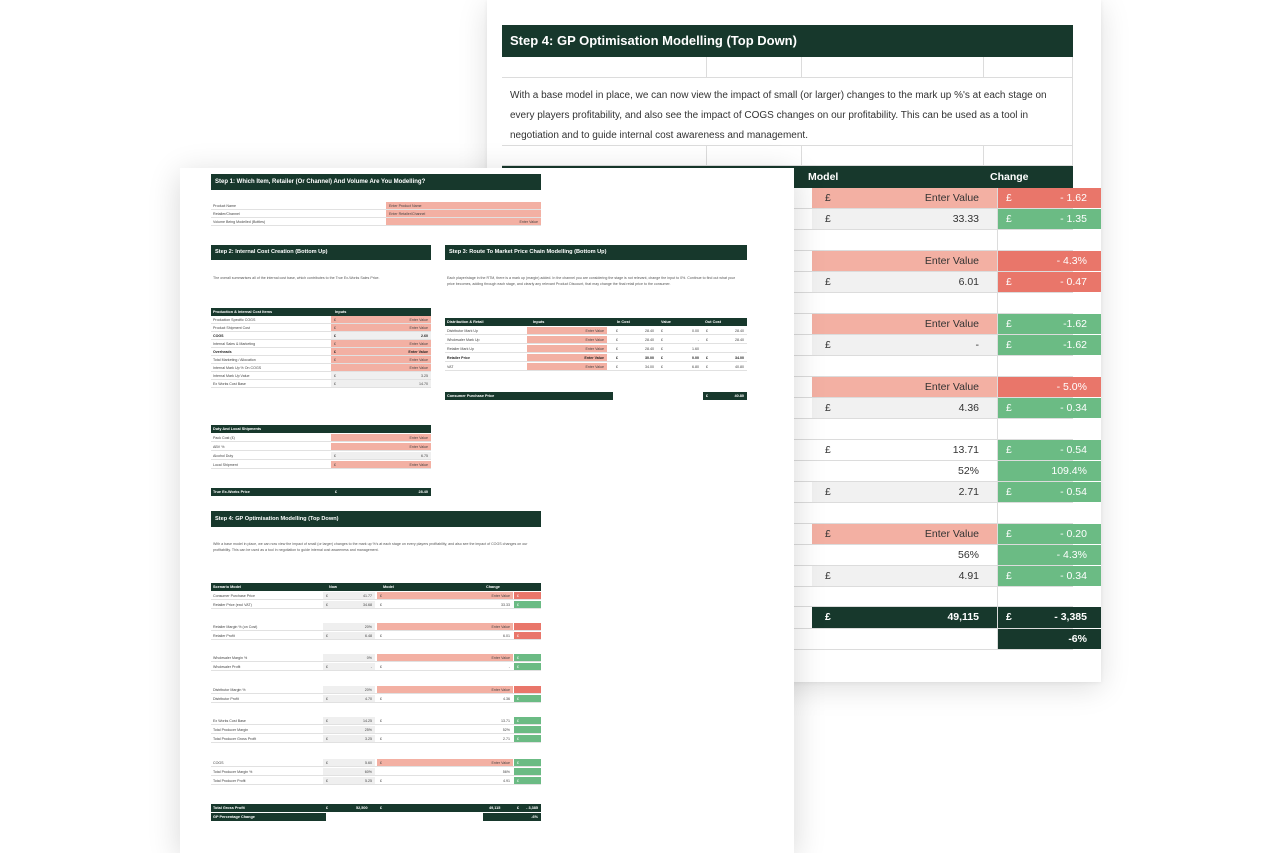 The width and height of the screenshot is (1280, 853). I want to click on change-value: - 0.34, so click(1073, 408).